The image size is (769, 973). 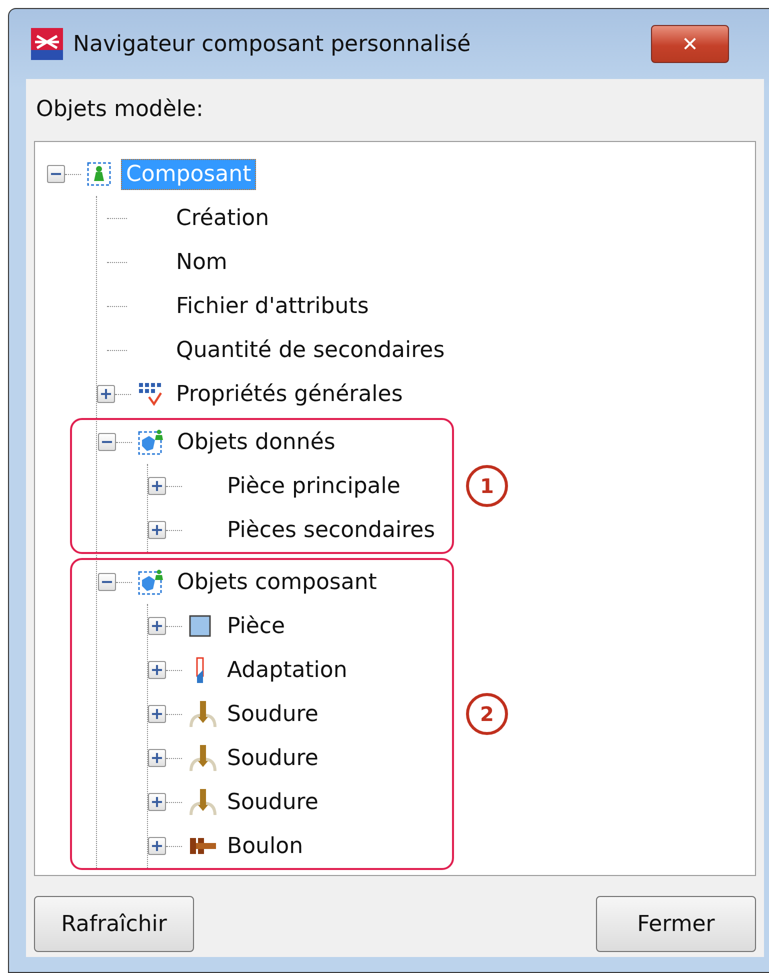 I want to click on close-dialog-button: Fermer, so click(x=676, y=924).